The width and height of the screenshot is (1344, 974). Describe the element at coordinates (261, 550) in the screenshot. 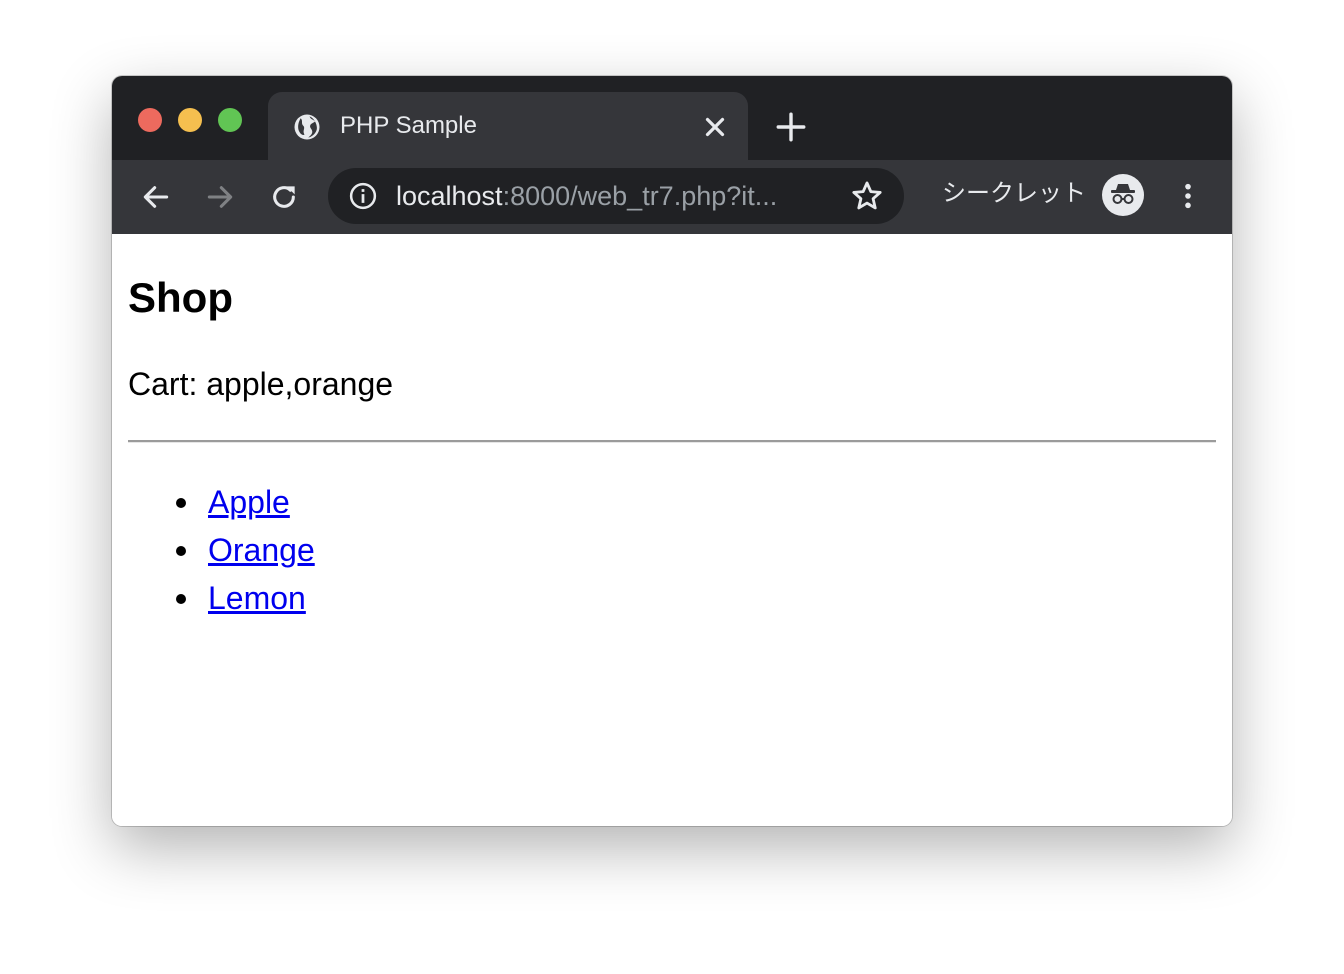

I see `orange-link: Orange` at that location.